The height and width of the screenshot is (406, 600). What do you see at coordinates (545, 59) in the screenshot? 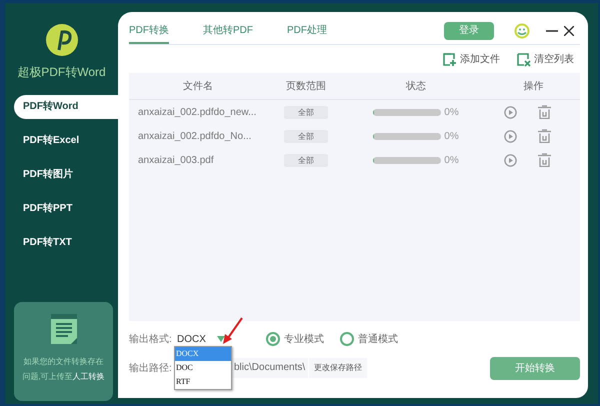
I see `toolbar-button: 清空列表` at bounding box center [545, 59].